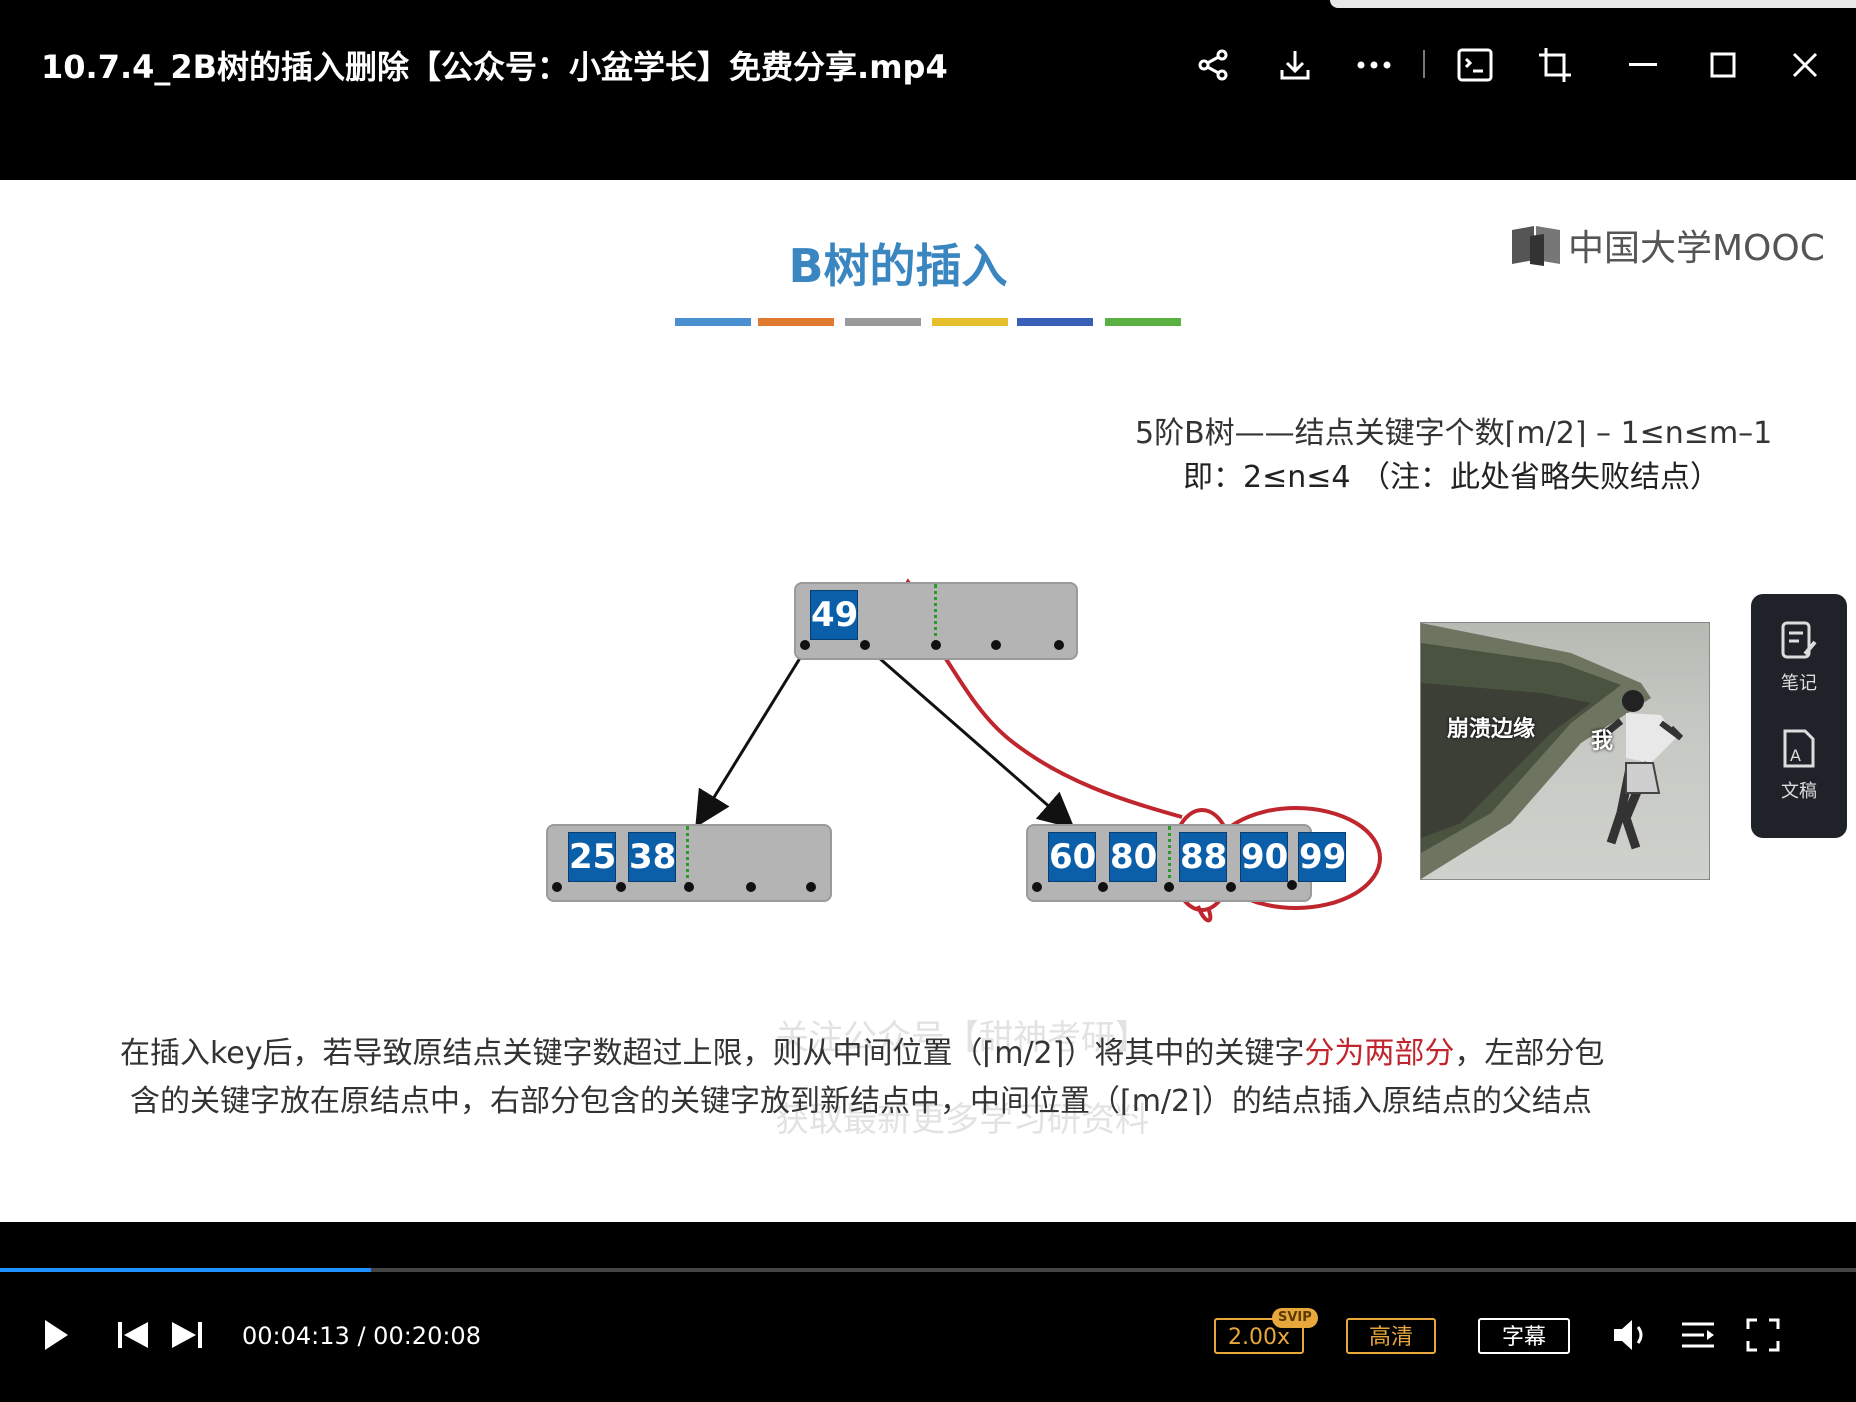  What do you see at coordinates (834, 615) in the screenshot?
I see `key-49: 49` at bounding box center [834, 615].